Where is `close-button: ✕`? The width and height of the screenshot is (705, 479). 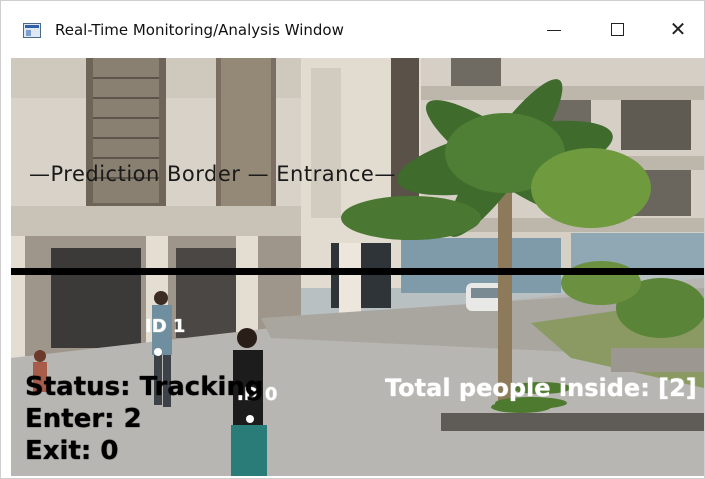
close-button: ✕ is located at coordinates (677, 29).